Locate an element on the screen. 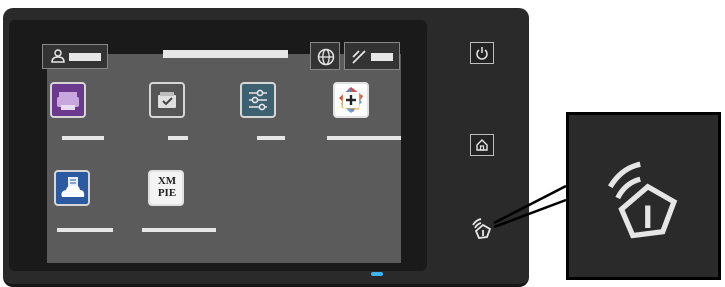 This screenshot has width=725, height=287. nfc-large-icon is located at coordinates (642, 200).